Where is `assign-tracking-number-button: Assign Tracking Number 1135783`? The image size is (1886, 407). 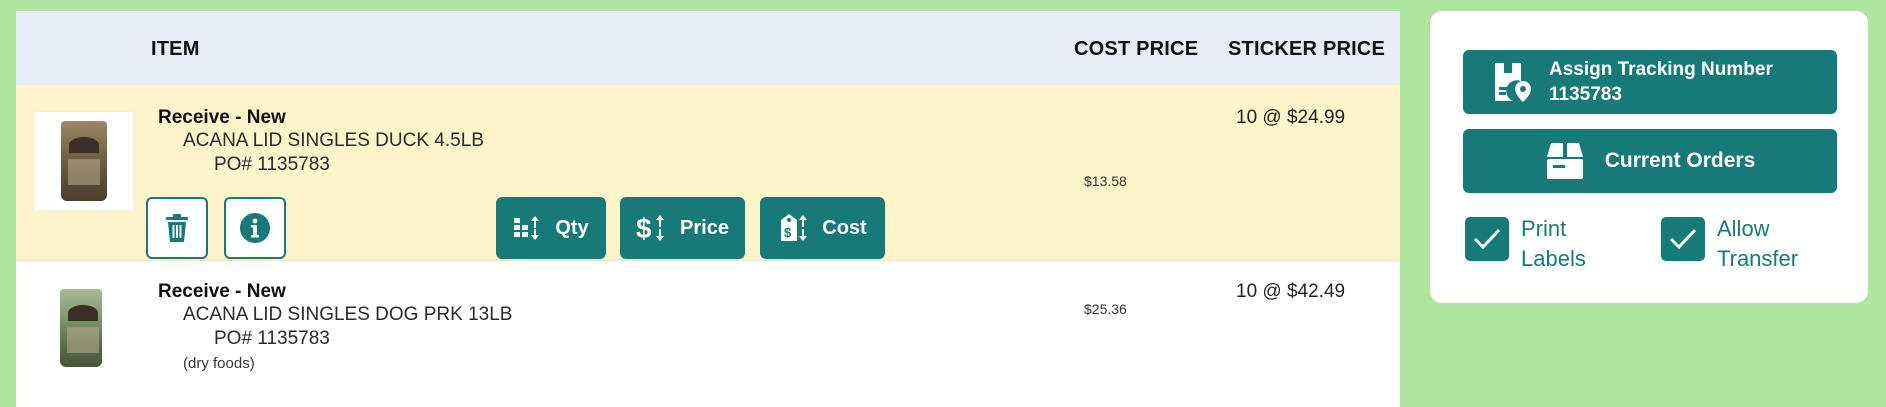 assign-tracking-number-button: Assign Tracking Number 1135783 is located at coordinates (1650, 82).